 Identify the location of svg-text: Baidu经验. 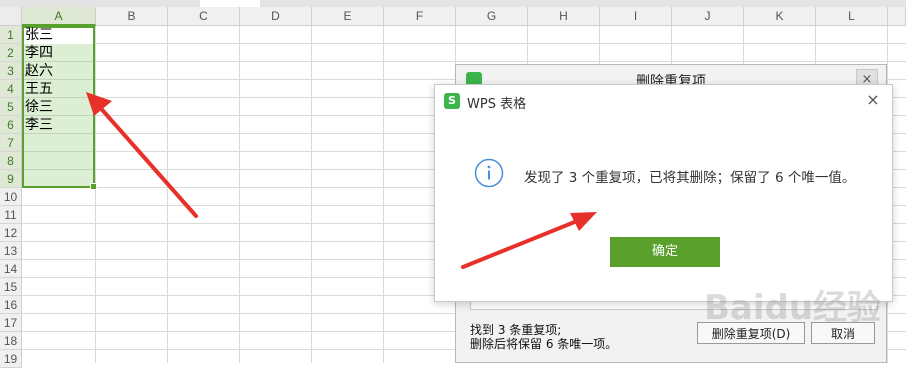
(792, 308).